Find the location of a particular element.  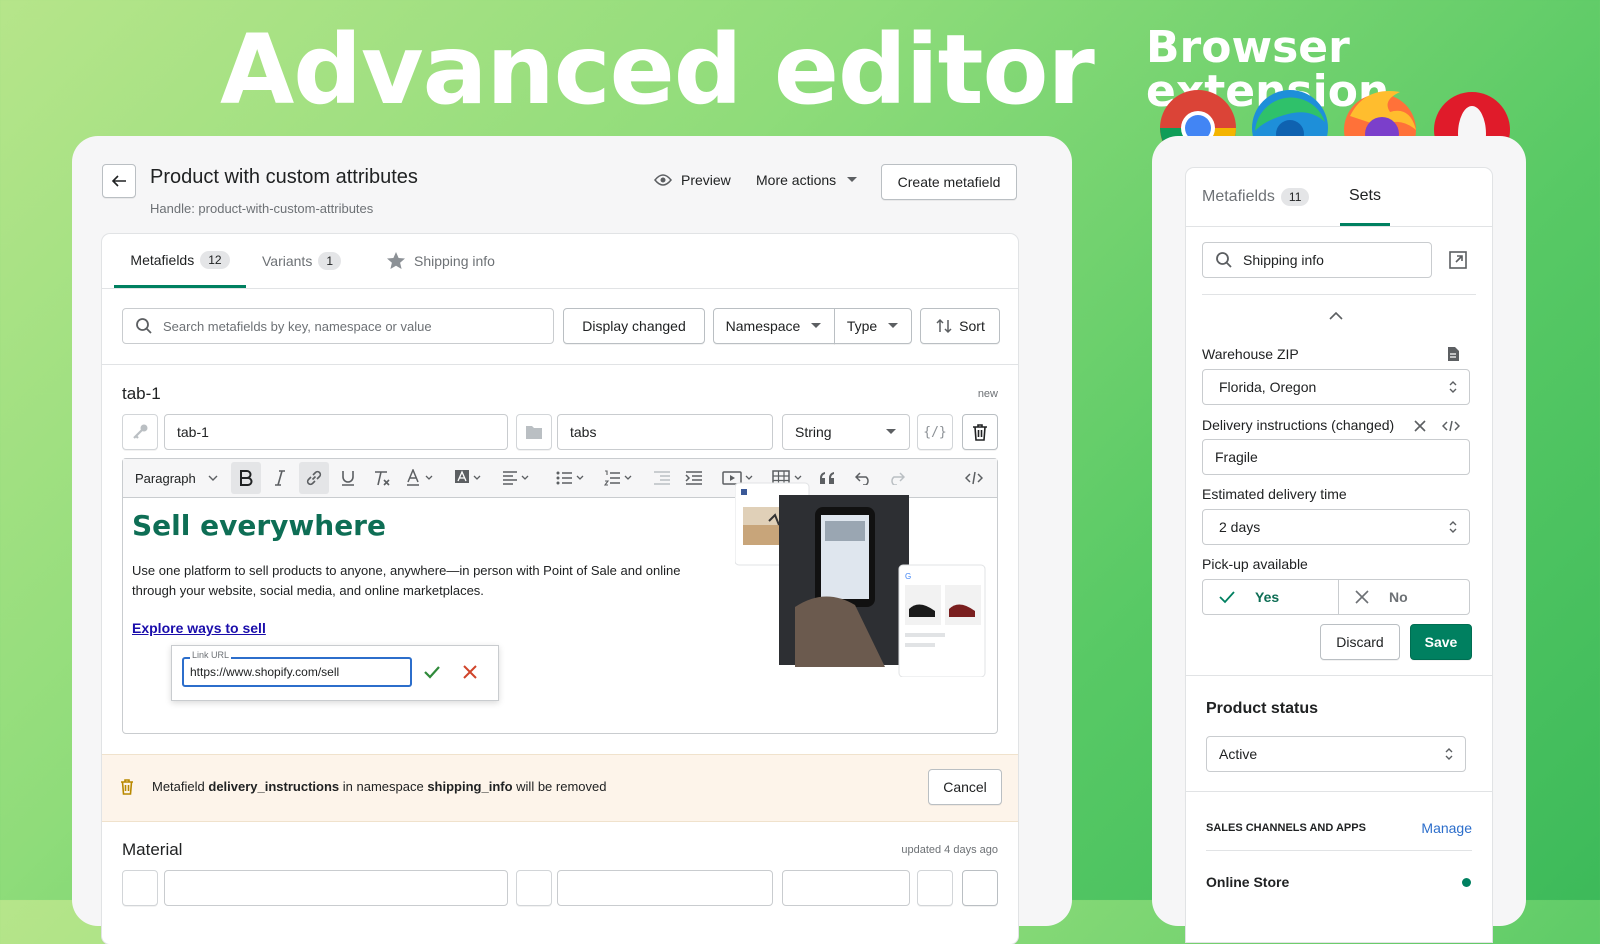

tab-label: Shipping info is located at coordinates (454, 261).